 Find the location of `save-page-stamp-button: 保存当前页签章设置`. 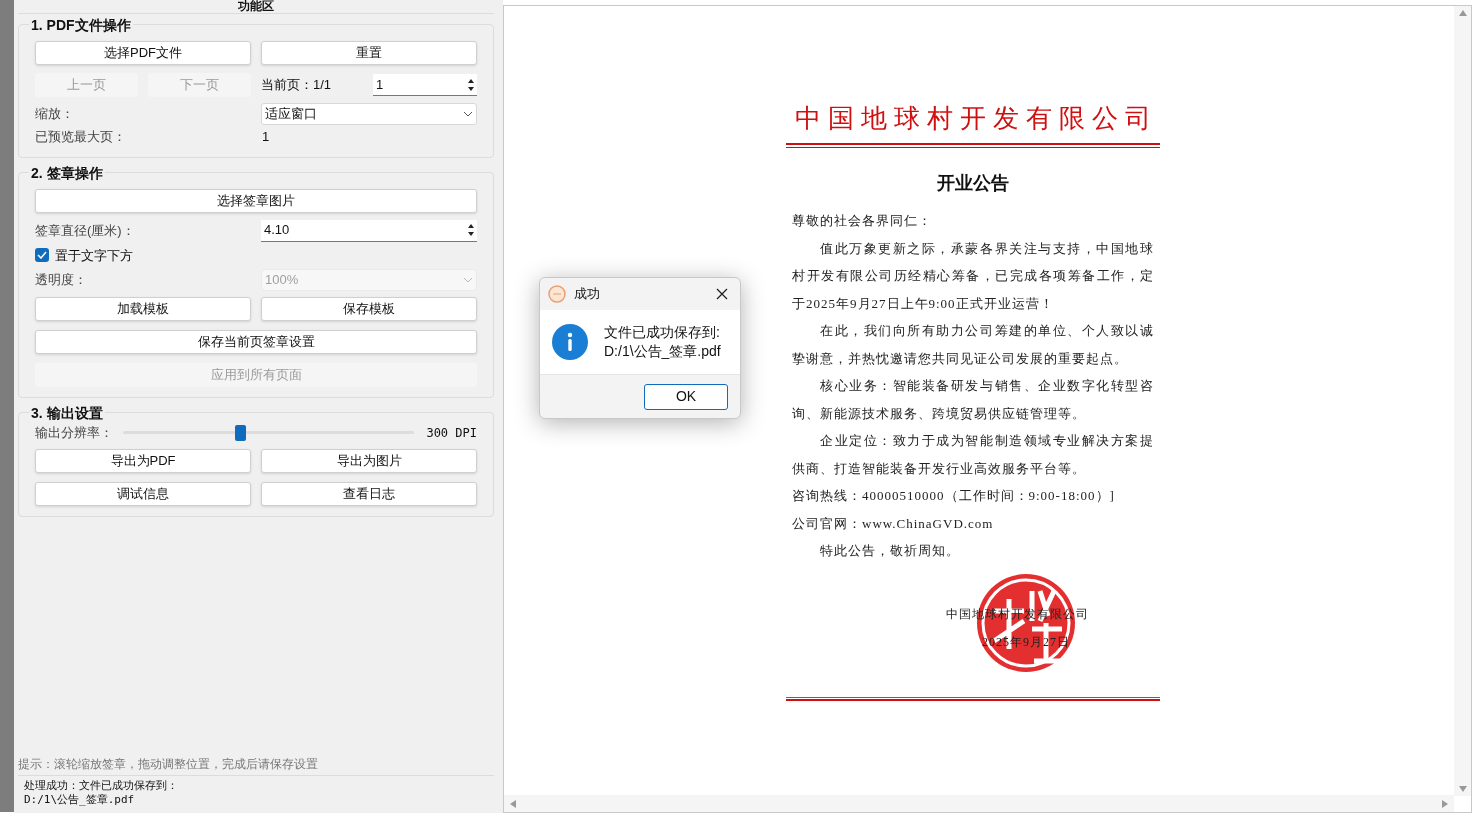

save-page-stamp-button: 保存当前页签章设置 is located at coordinates (256, 342).